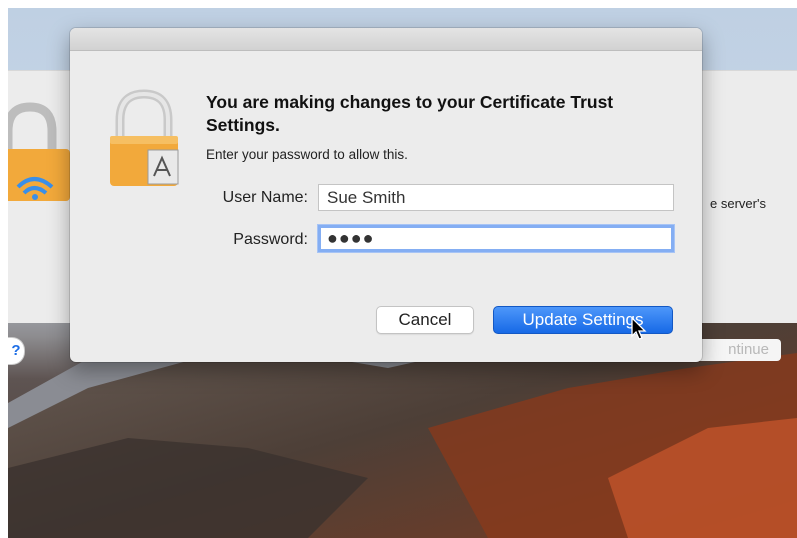 This screenshot has height=538, width=797. Describe the element at coordinates (270, 239) in the screenshot. I see `password-label: Password:` at that location.